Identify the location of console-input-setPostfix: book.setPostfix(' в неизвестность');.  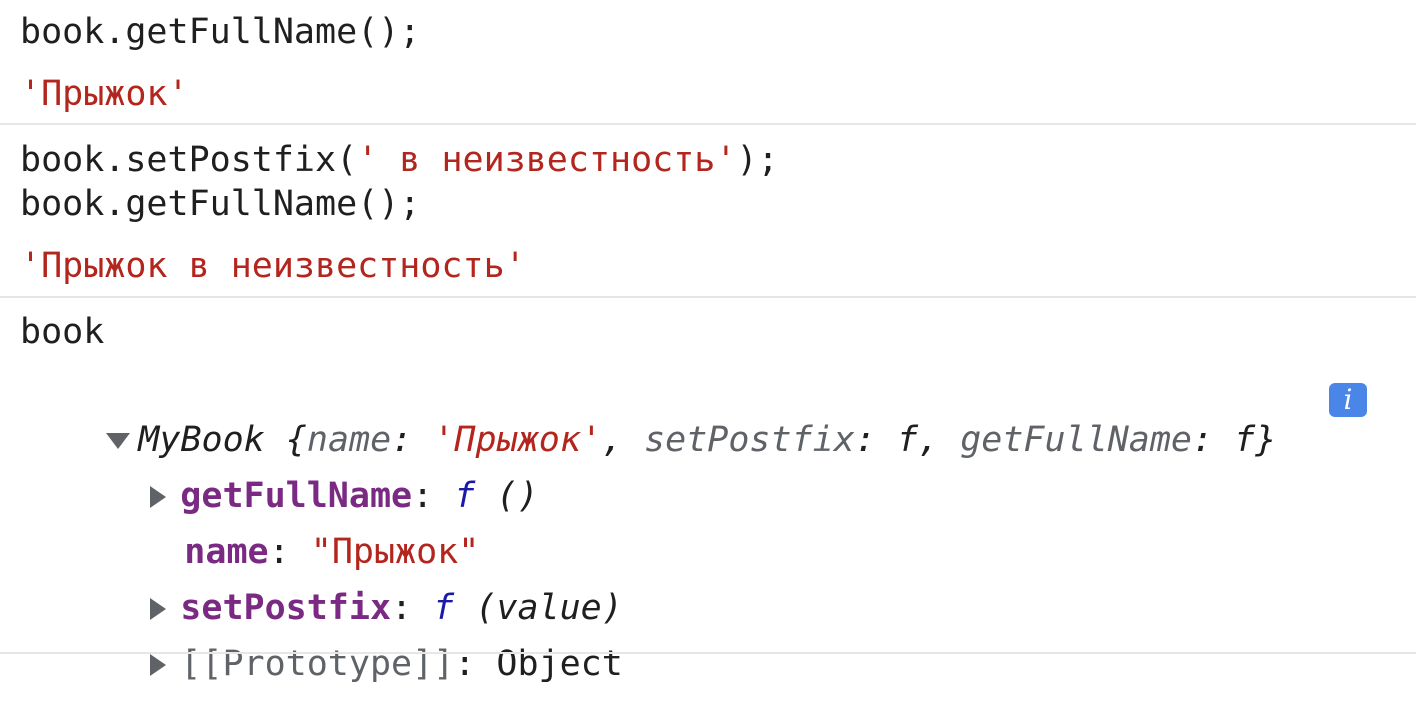
(399, 160).